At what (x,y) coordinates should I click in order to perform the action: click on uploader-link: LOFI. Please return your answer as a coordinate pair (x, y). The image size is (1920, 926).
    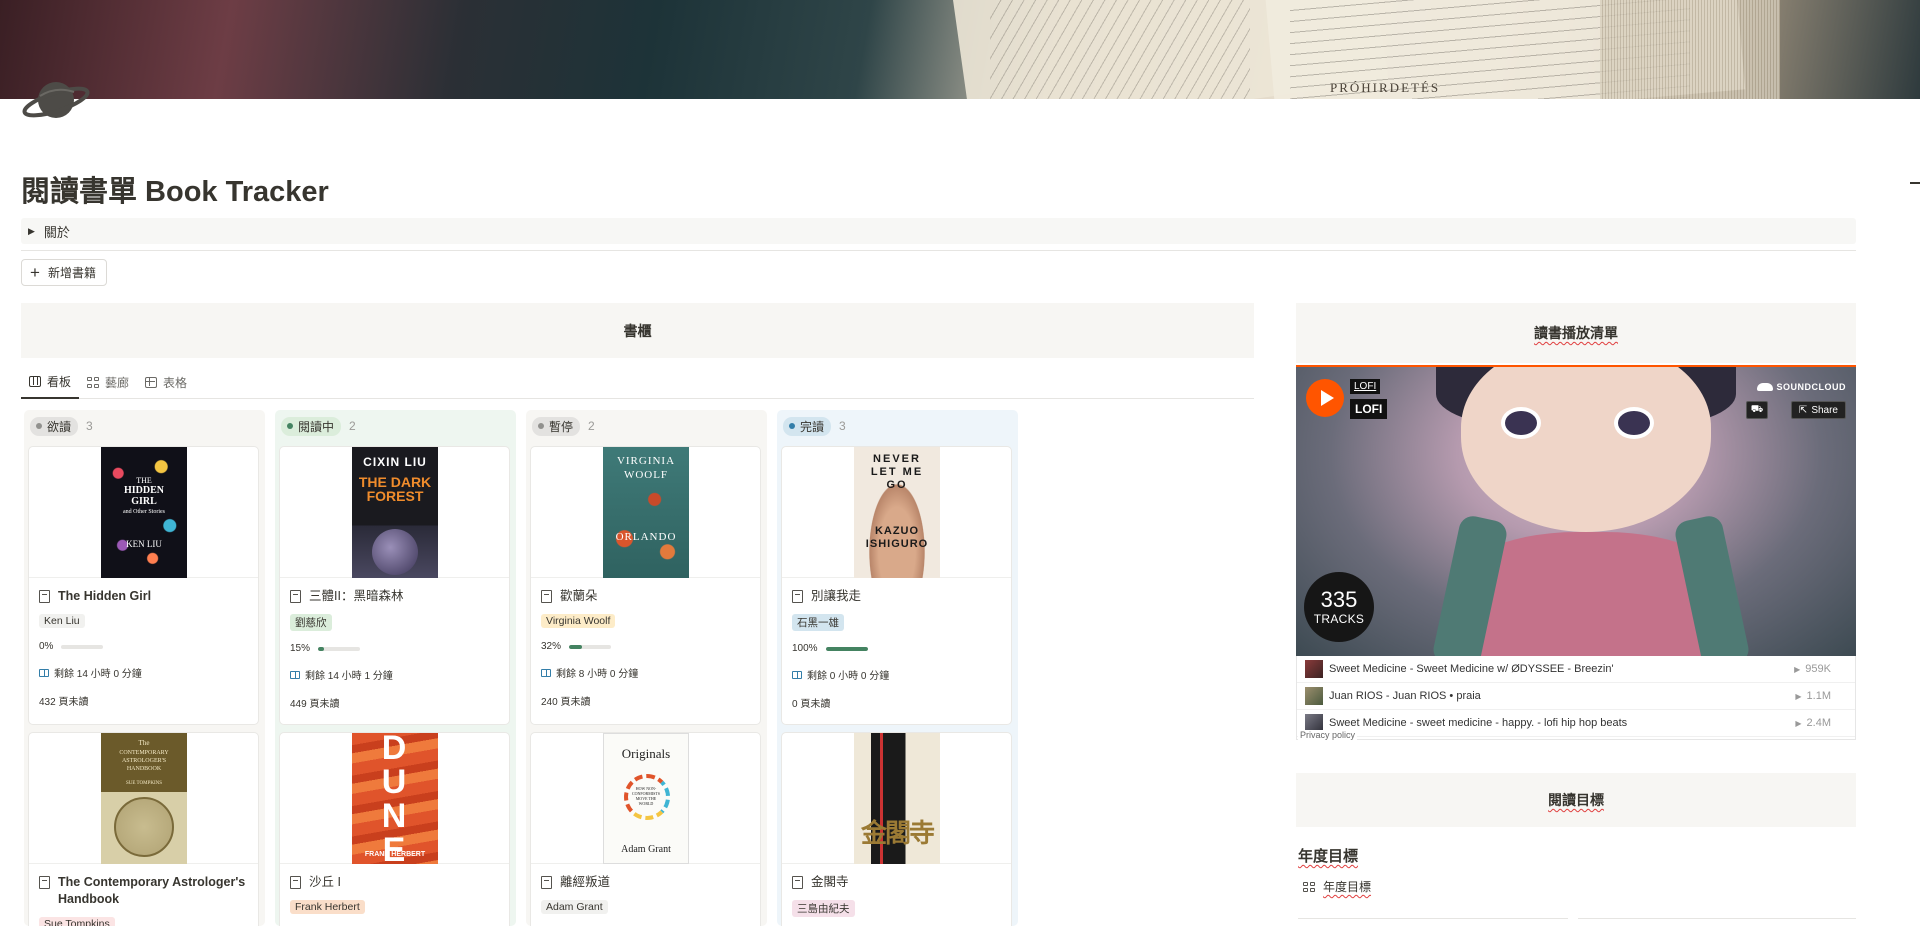
    Looking at the image, I should click on (1365, 386).